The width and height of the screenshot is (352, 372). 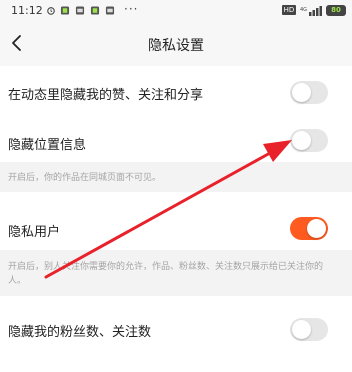 I want to click on more-notifications-indicator: ···, so click(x=131, y=9).